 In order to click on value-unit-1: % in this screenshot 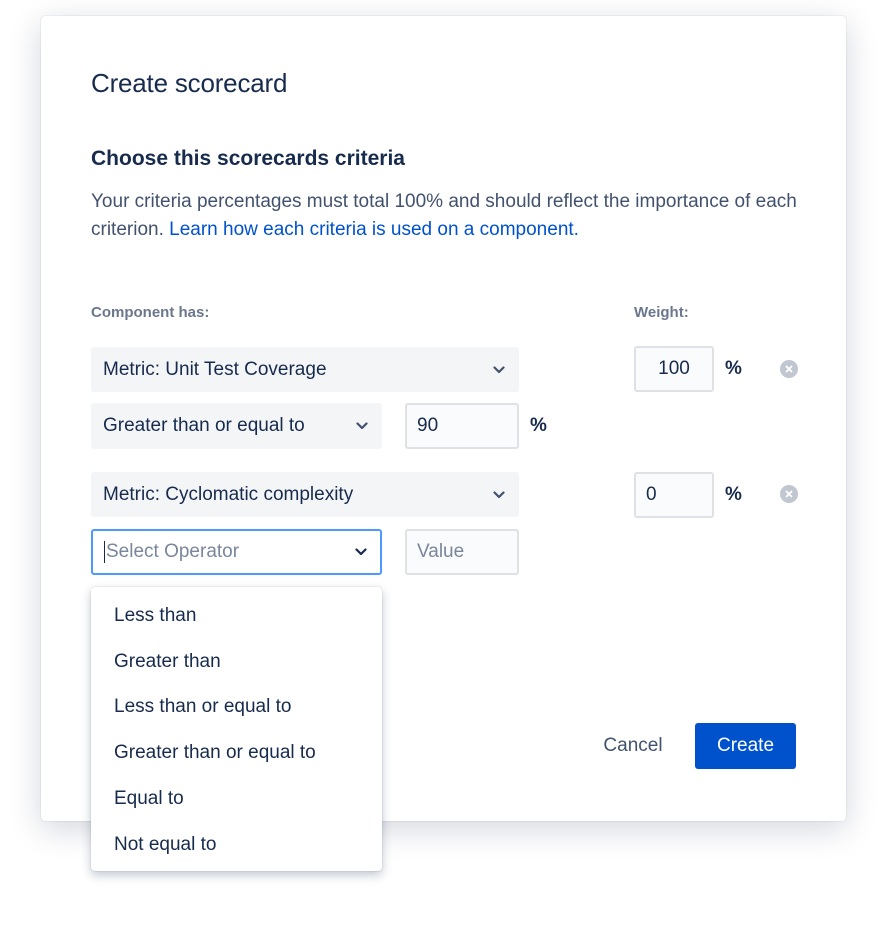, I will do `click(538, 425)`.